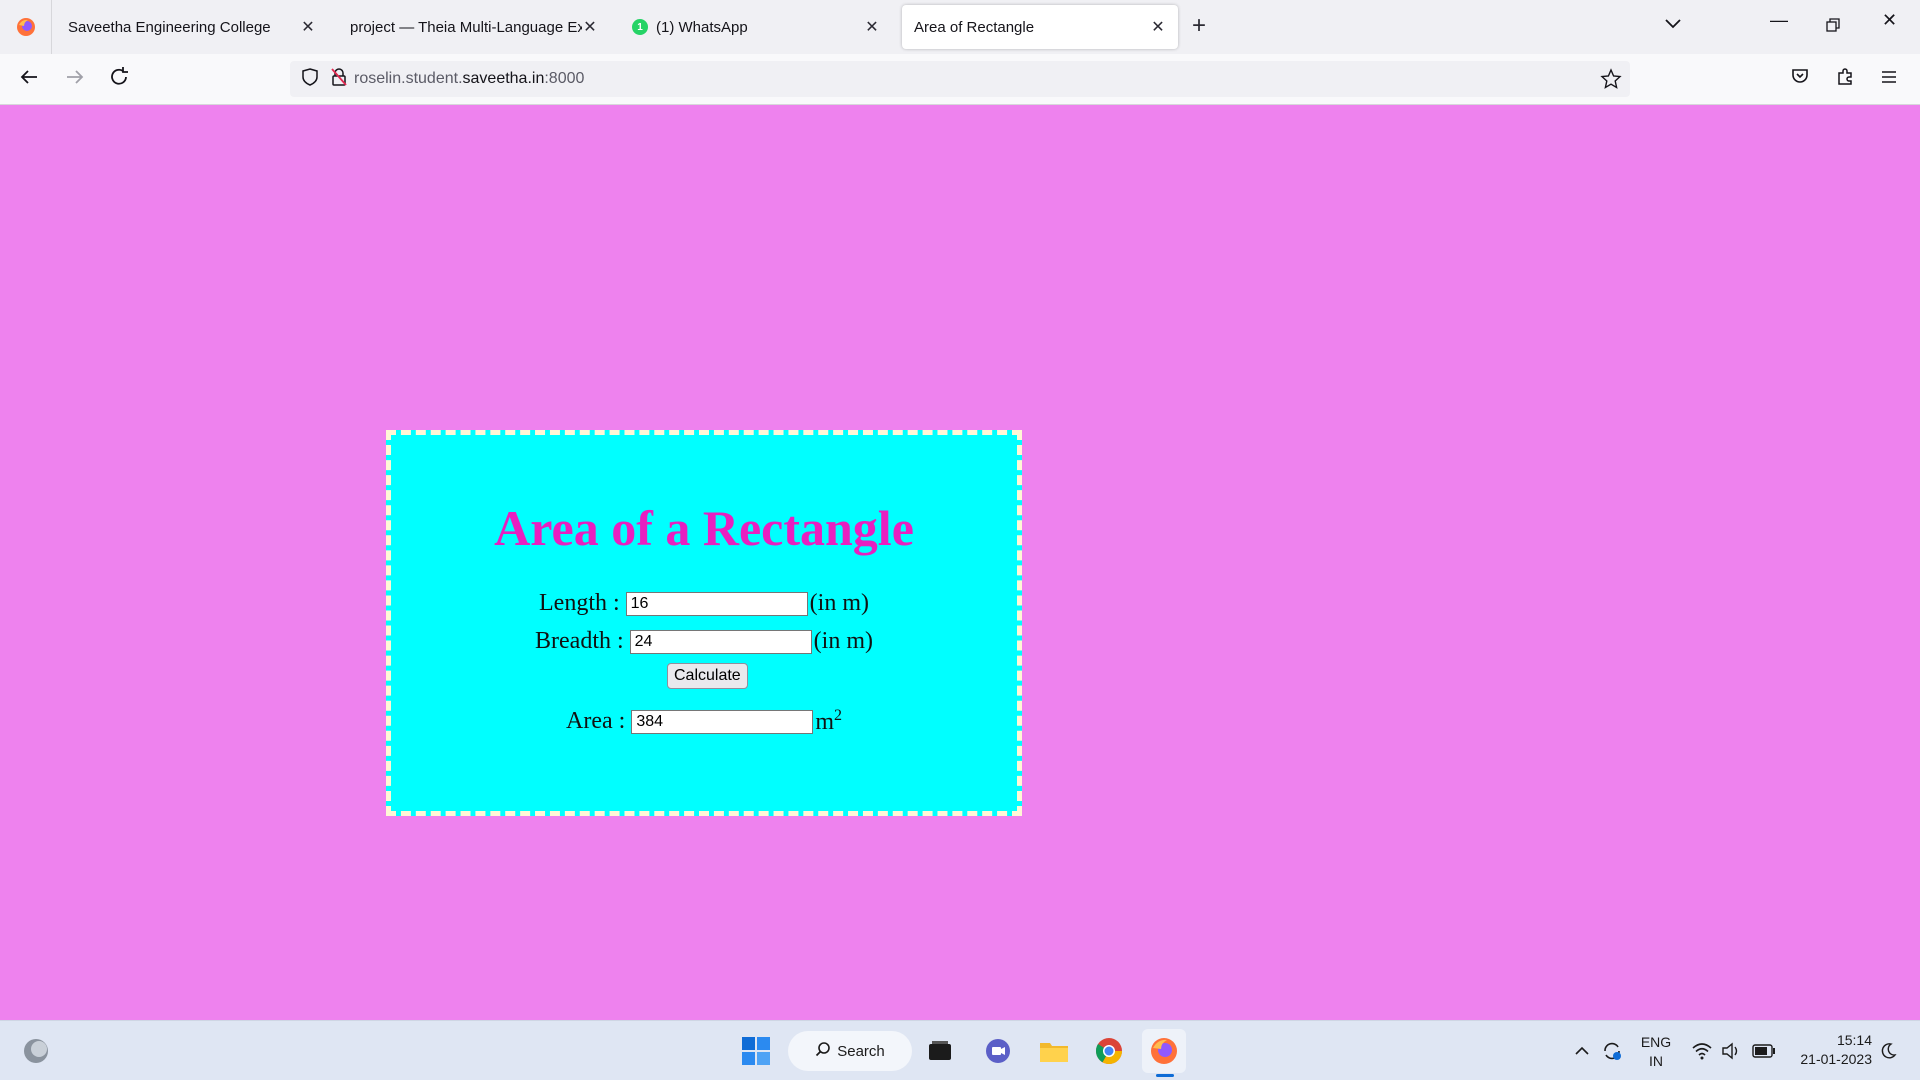 This screenshot has width=1920, height=1080. I want to click on tab-title: (1) WhatsApp, so click(702, 27).